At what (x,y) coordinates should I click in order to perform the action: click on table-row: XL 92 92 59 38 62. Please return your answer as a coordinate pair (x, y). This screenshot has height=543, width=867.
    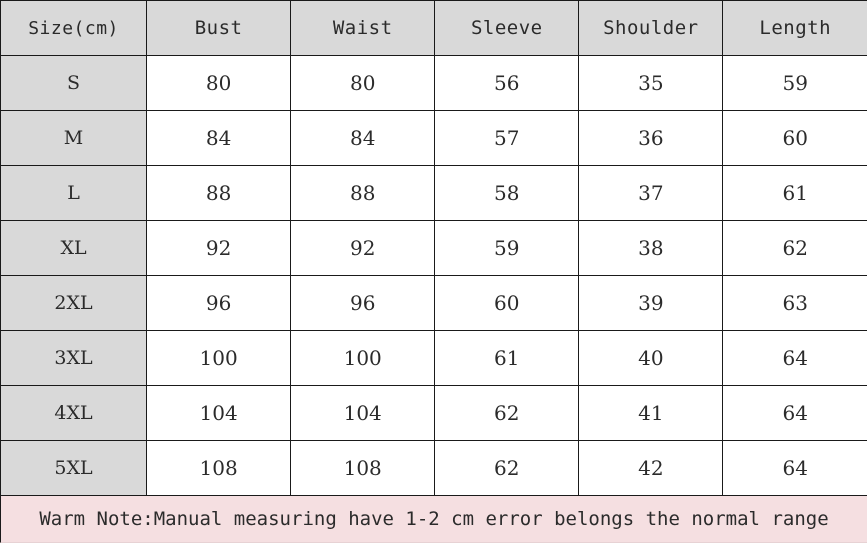
    Looking at the image, I should click on (433, 248).